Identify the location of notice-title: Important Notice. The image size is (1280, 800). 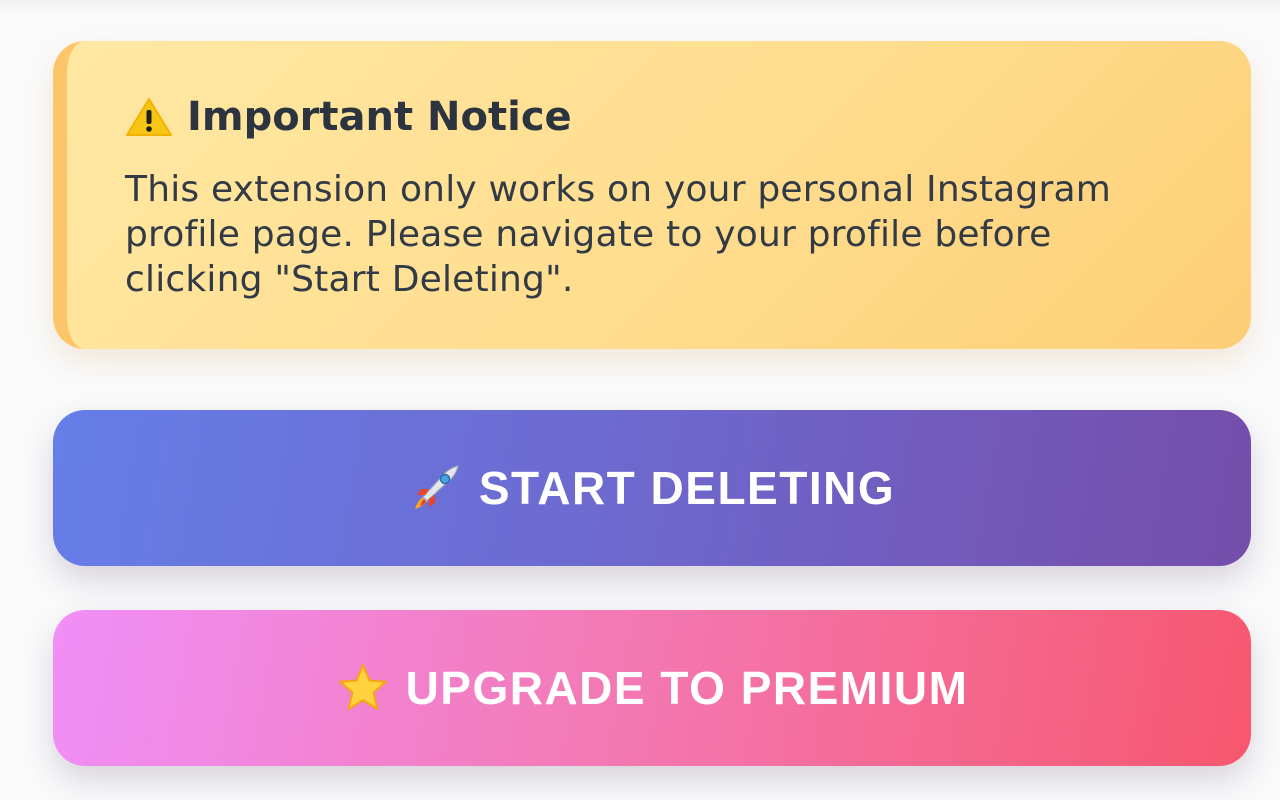
(379, 117).